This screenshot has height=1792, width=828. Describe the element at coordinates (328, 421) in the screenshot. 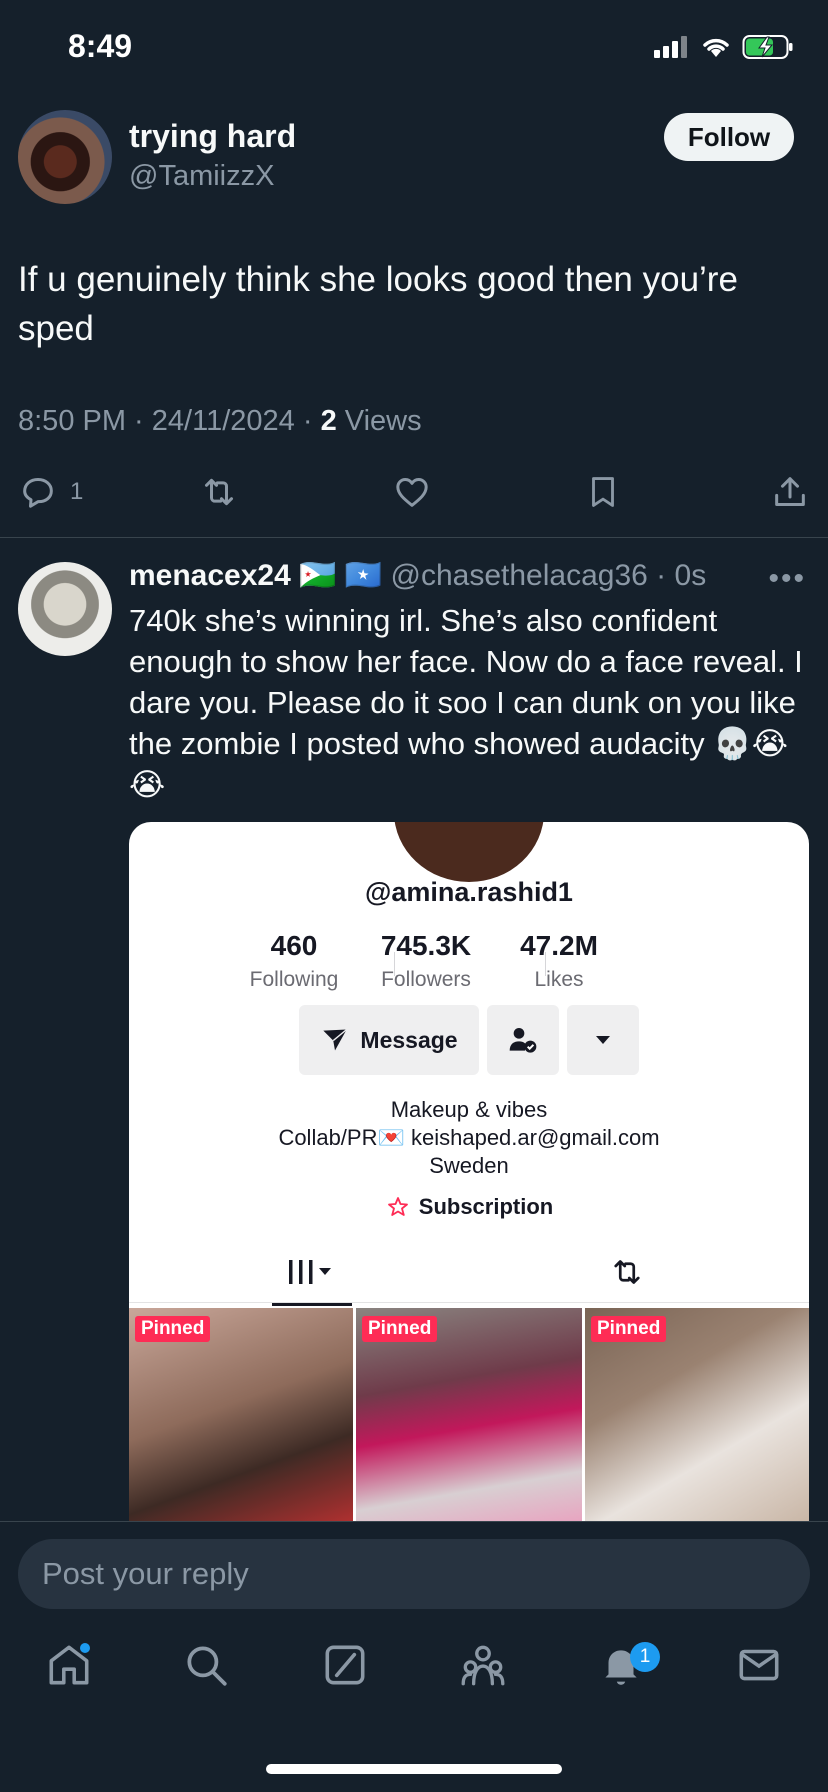

I see `views-count: 2` at that location.